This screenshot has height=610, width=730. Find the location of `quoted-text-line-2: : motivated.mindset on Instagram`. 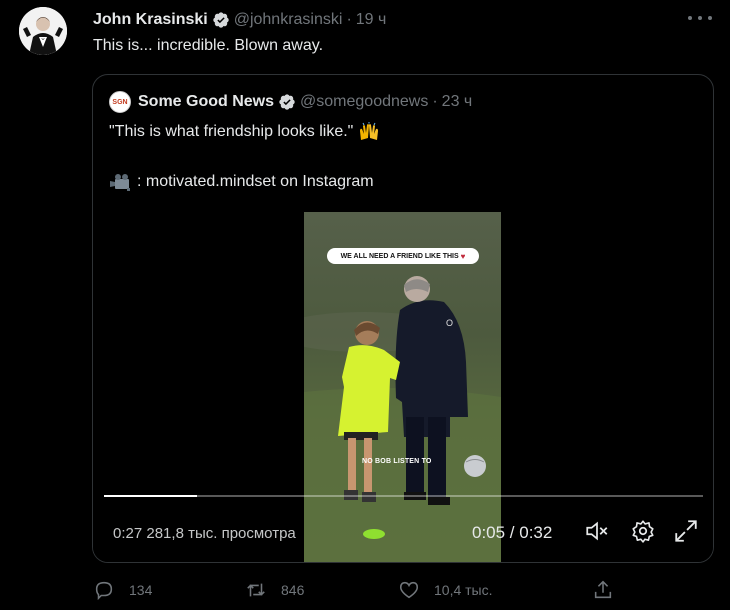

quoted-text-line-2: : motivated.mindset on Instagram is located at coordinates (241, 182).